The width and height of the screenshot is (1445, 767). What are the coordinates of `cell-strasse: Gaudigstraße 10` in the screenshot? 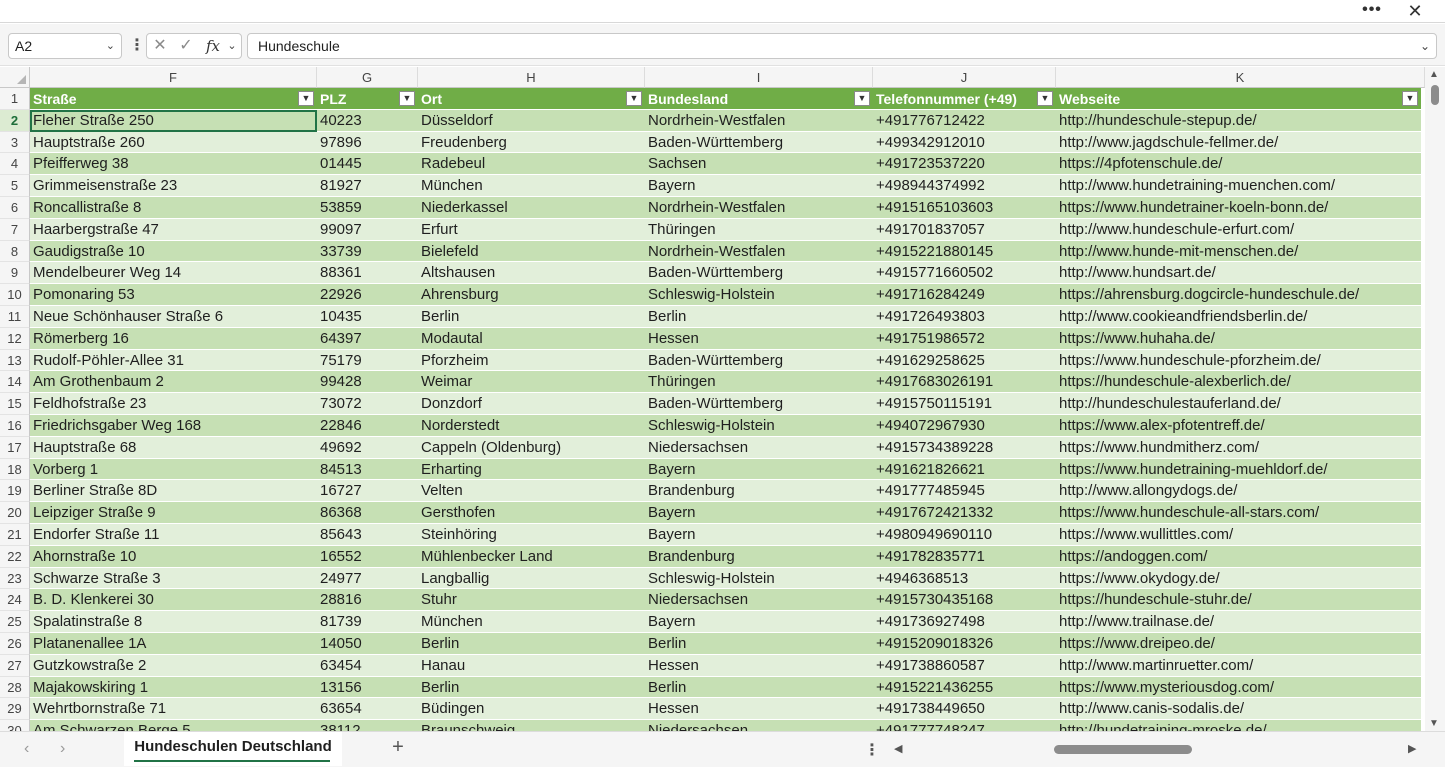 It's located at (173, 251).